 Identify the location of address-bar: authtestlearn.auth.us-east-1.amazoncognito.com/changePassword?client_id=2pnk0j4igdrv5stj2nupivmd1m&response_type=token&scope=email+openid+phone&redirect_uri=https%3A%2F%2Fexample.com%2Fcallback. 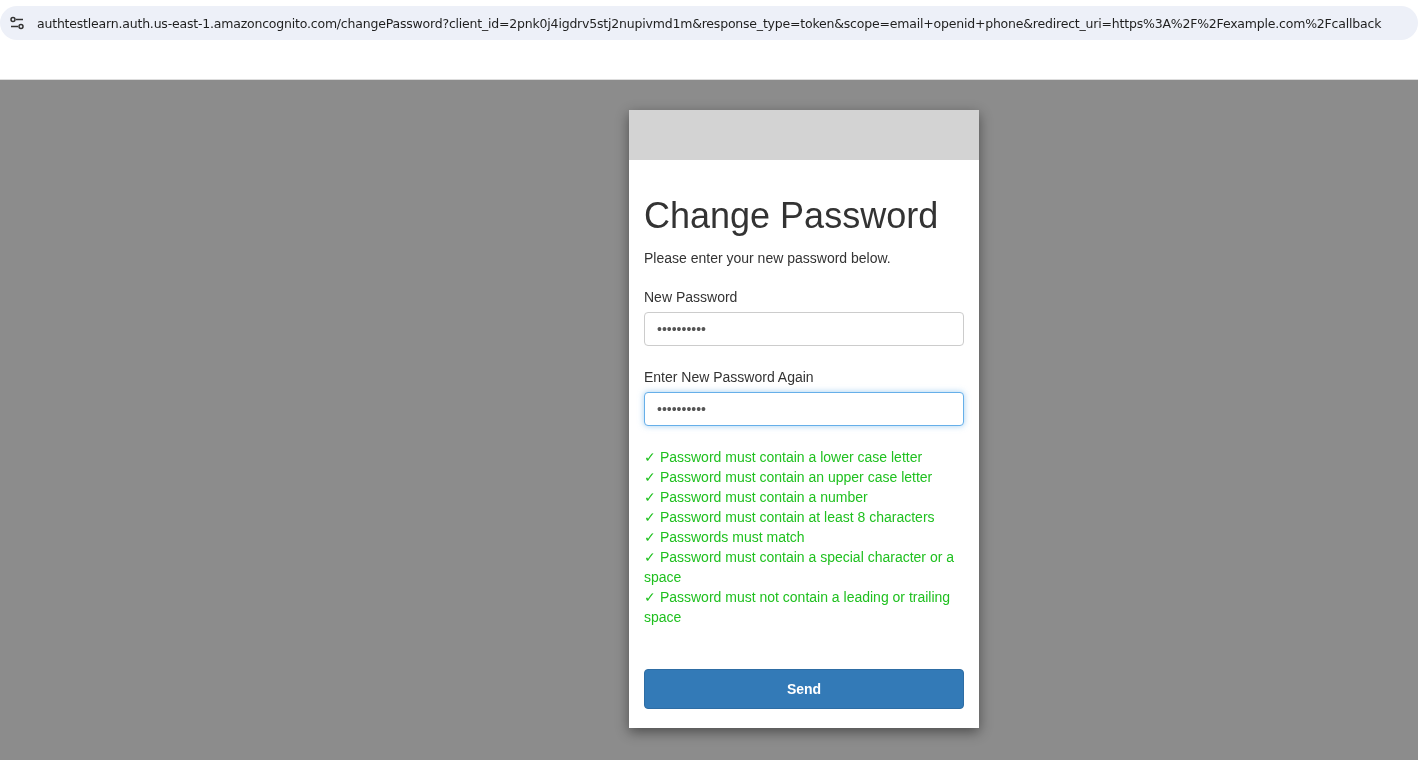
(709, 23).